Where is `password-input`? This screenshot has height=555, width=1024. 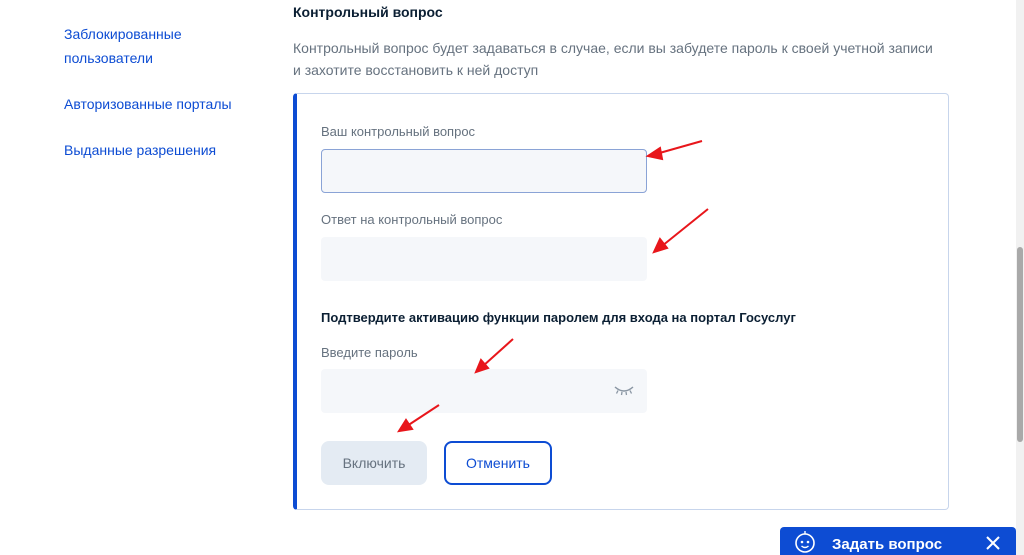 password-input is located at coordinates (484, 391).